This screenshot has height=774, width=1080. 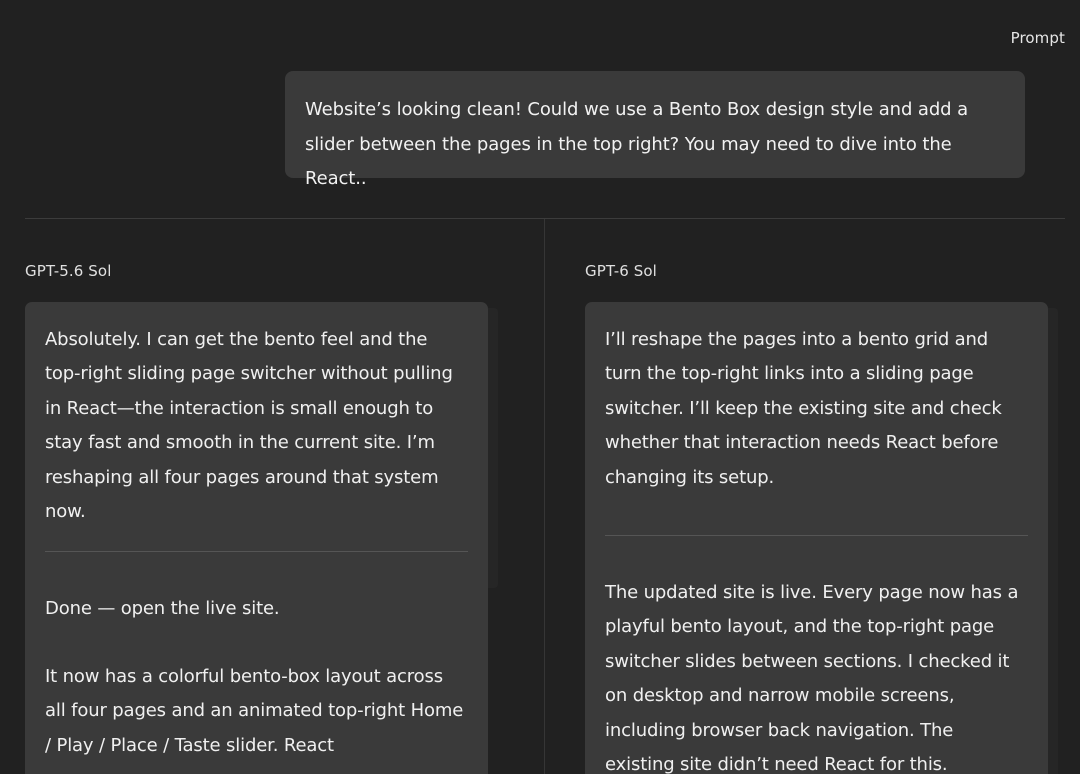 I want to click on prompt-label: Prompt, so click(x=1037, y=38).